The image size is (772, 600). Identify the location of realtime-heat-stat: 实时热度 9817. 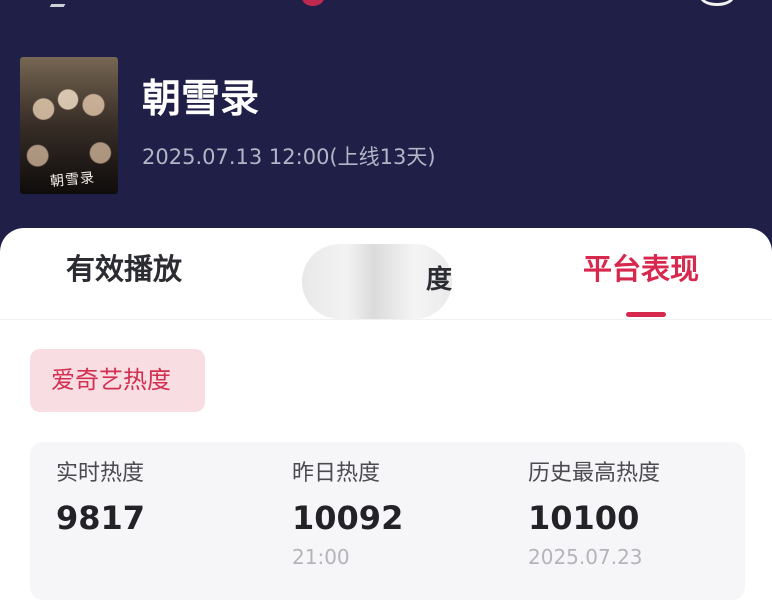
(156, 499).